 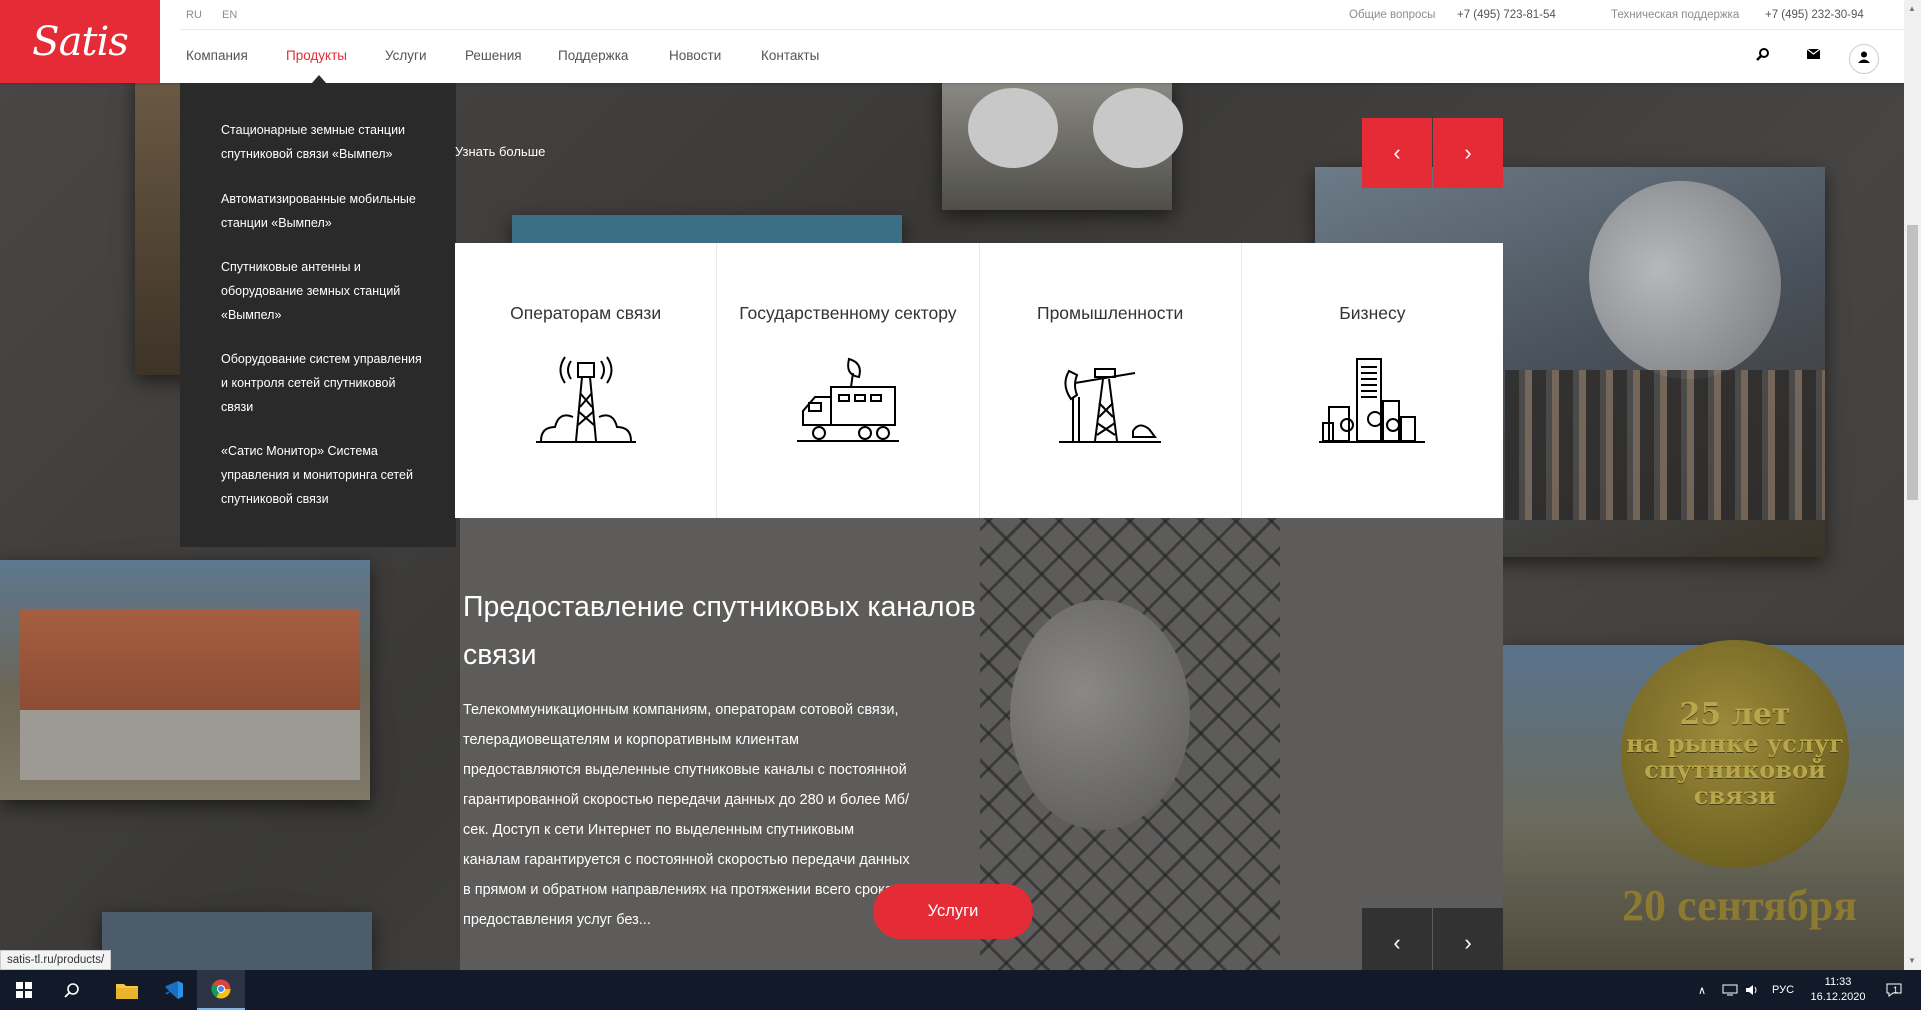 I want to click on cell-tower-icon, so click(x=585, y=399).